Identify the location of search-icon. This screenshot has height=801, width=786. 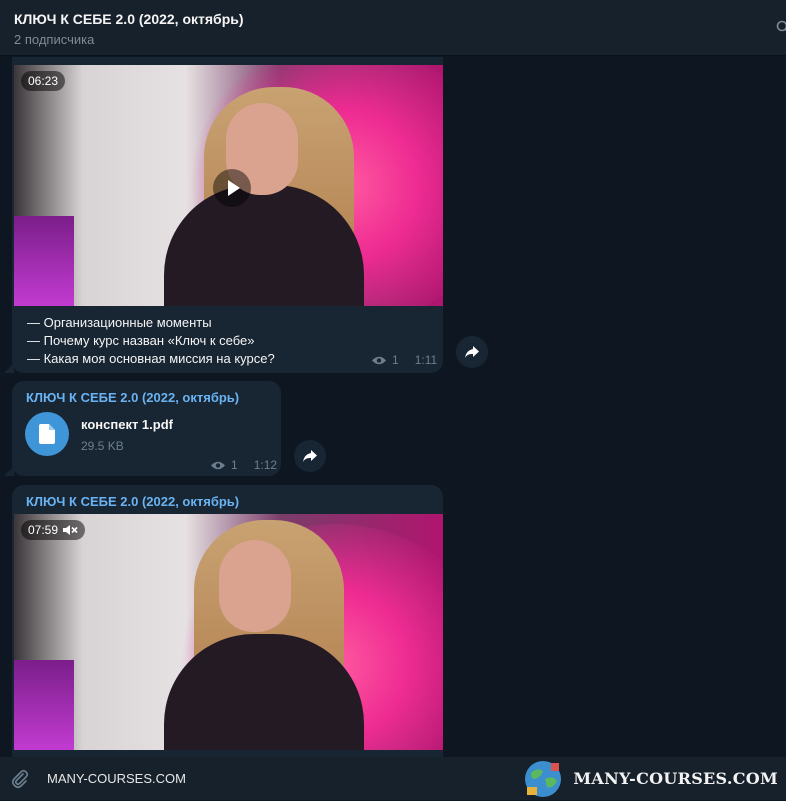
(781, 27).